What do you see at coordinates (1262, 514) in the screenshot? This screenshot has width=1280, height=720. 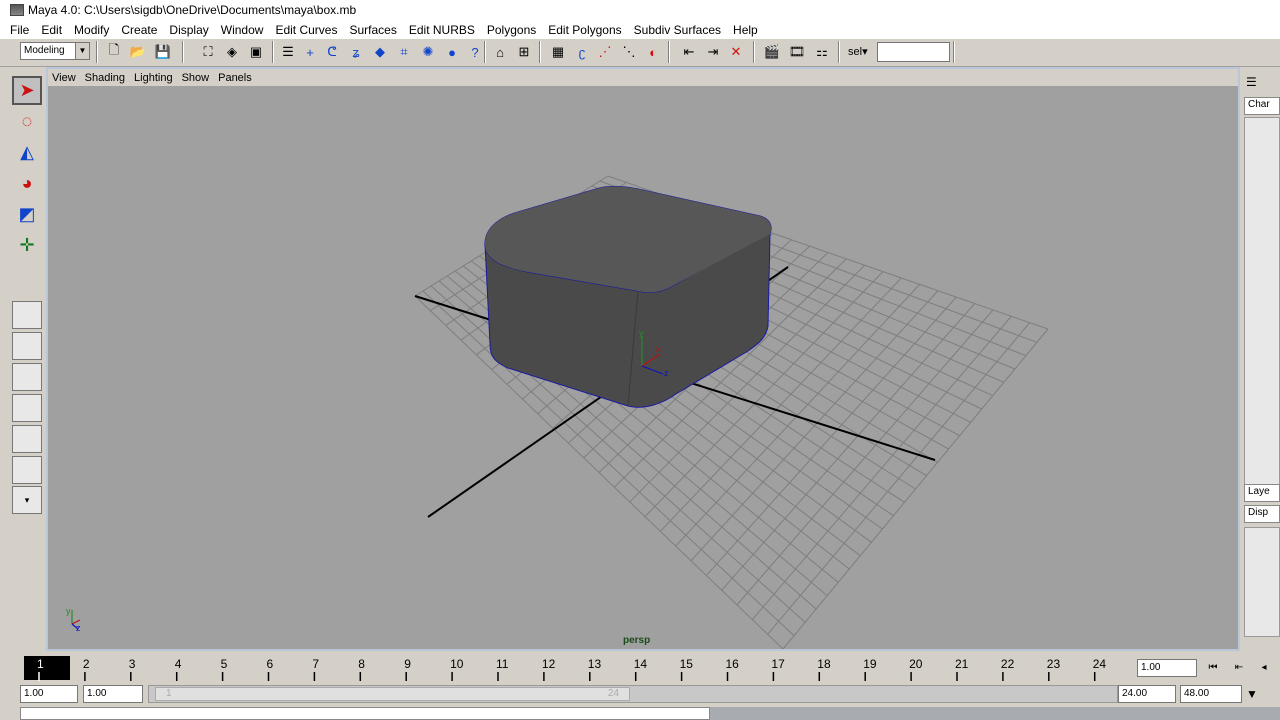 I see `display-layer-menu: Disp` at bounding box center [1262, 514].